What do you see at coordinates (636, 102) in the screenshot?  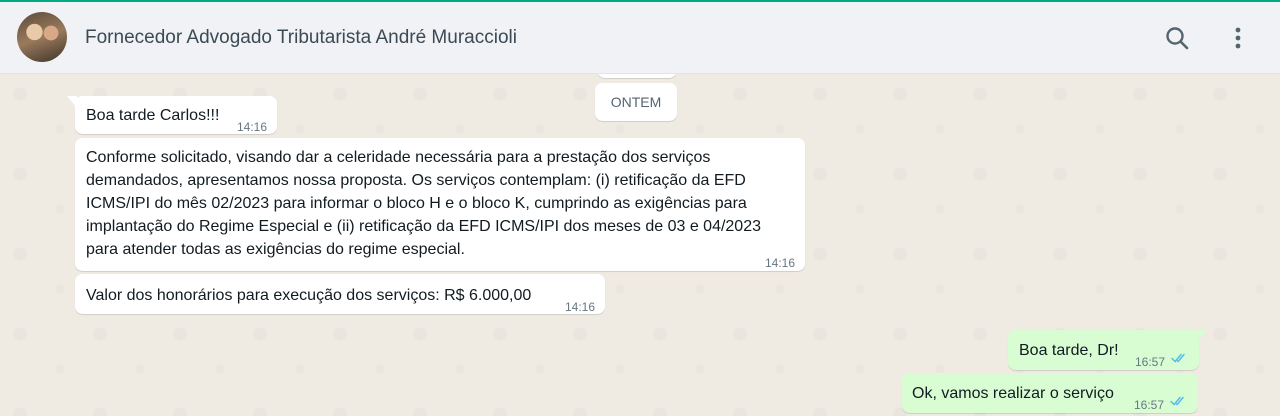 I see `date-divider: ONTEM` at bounding box center [636, 102].